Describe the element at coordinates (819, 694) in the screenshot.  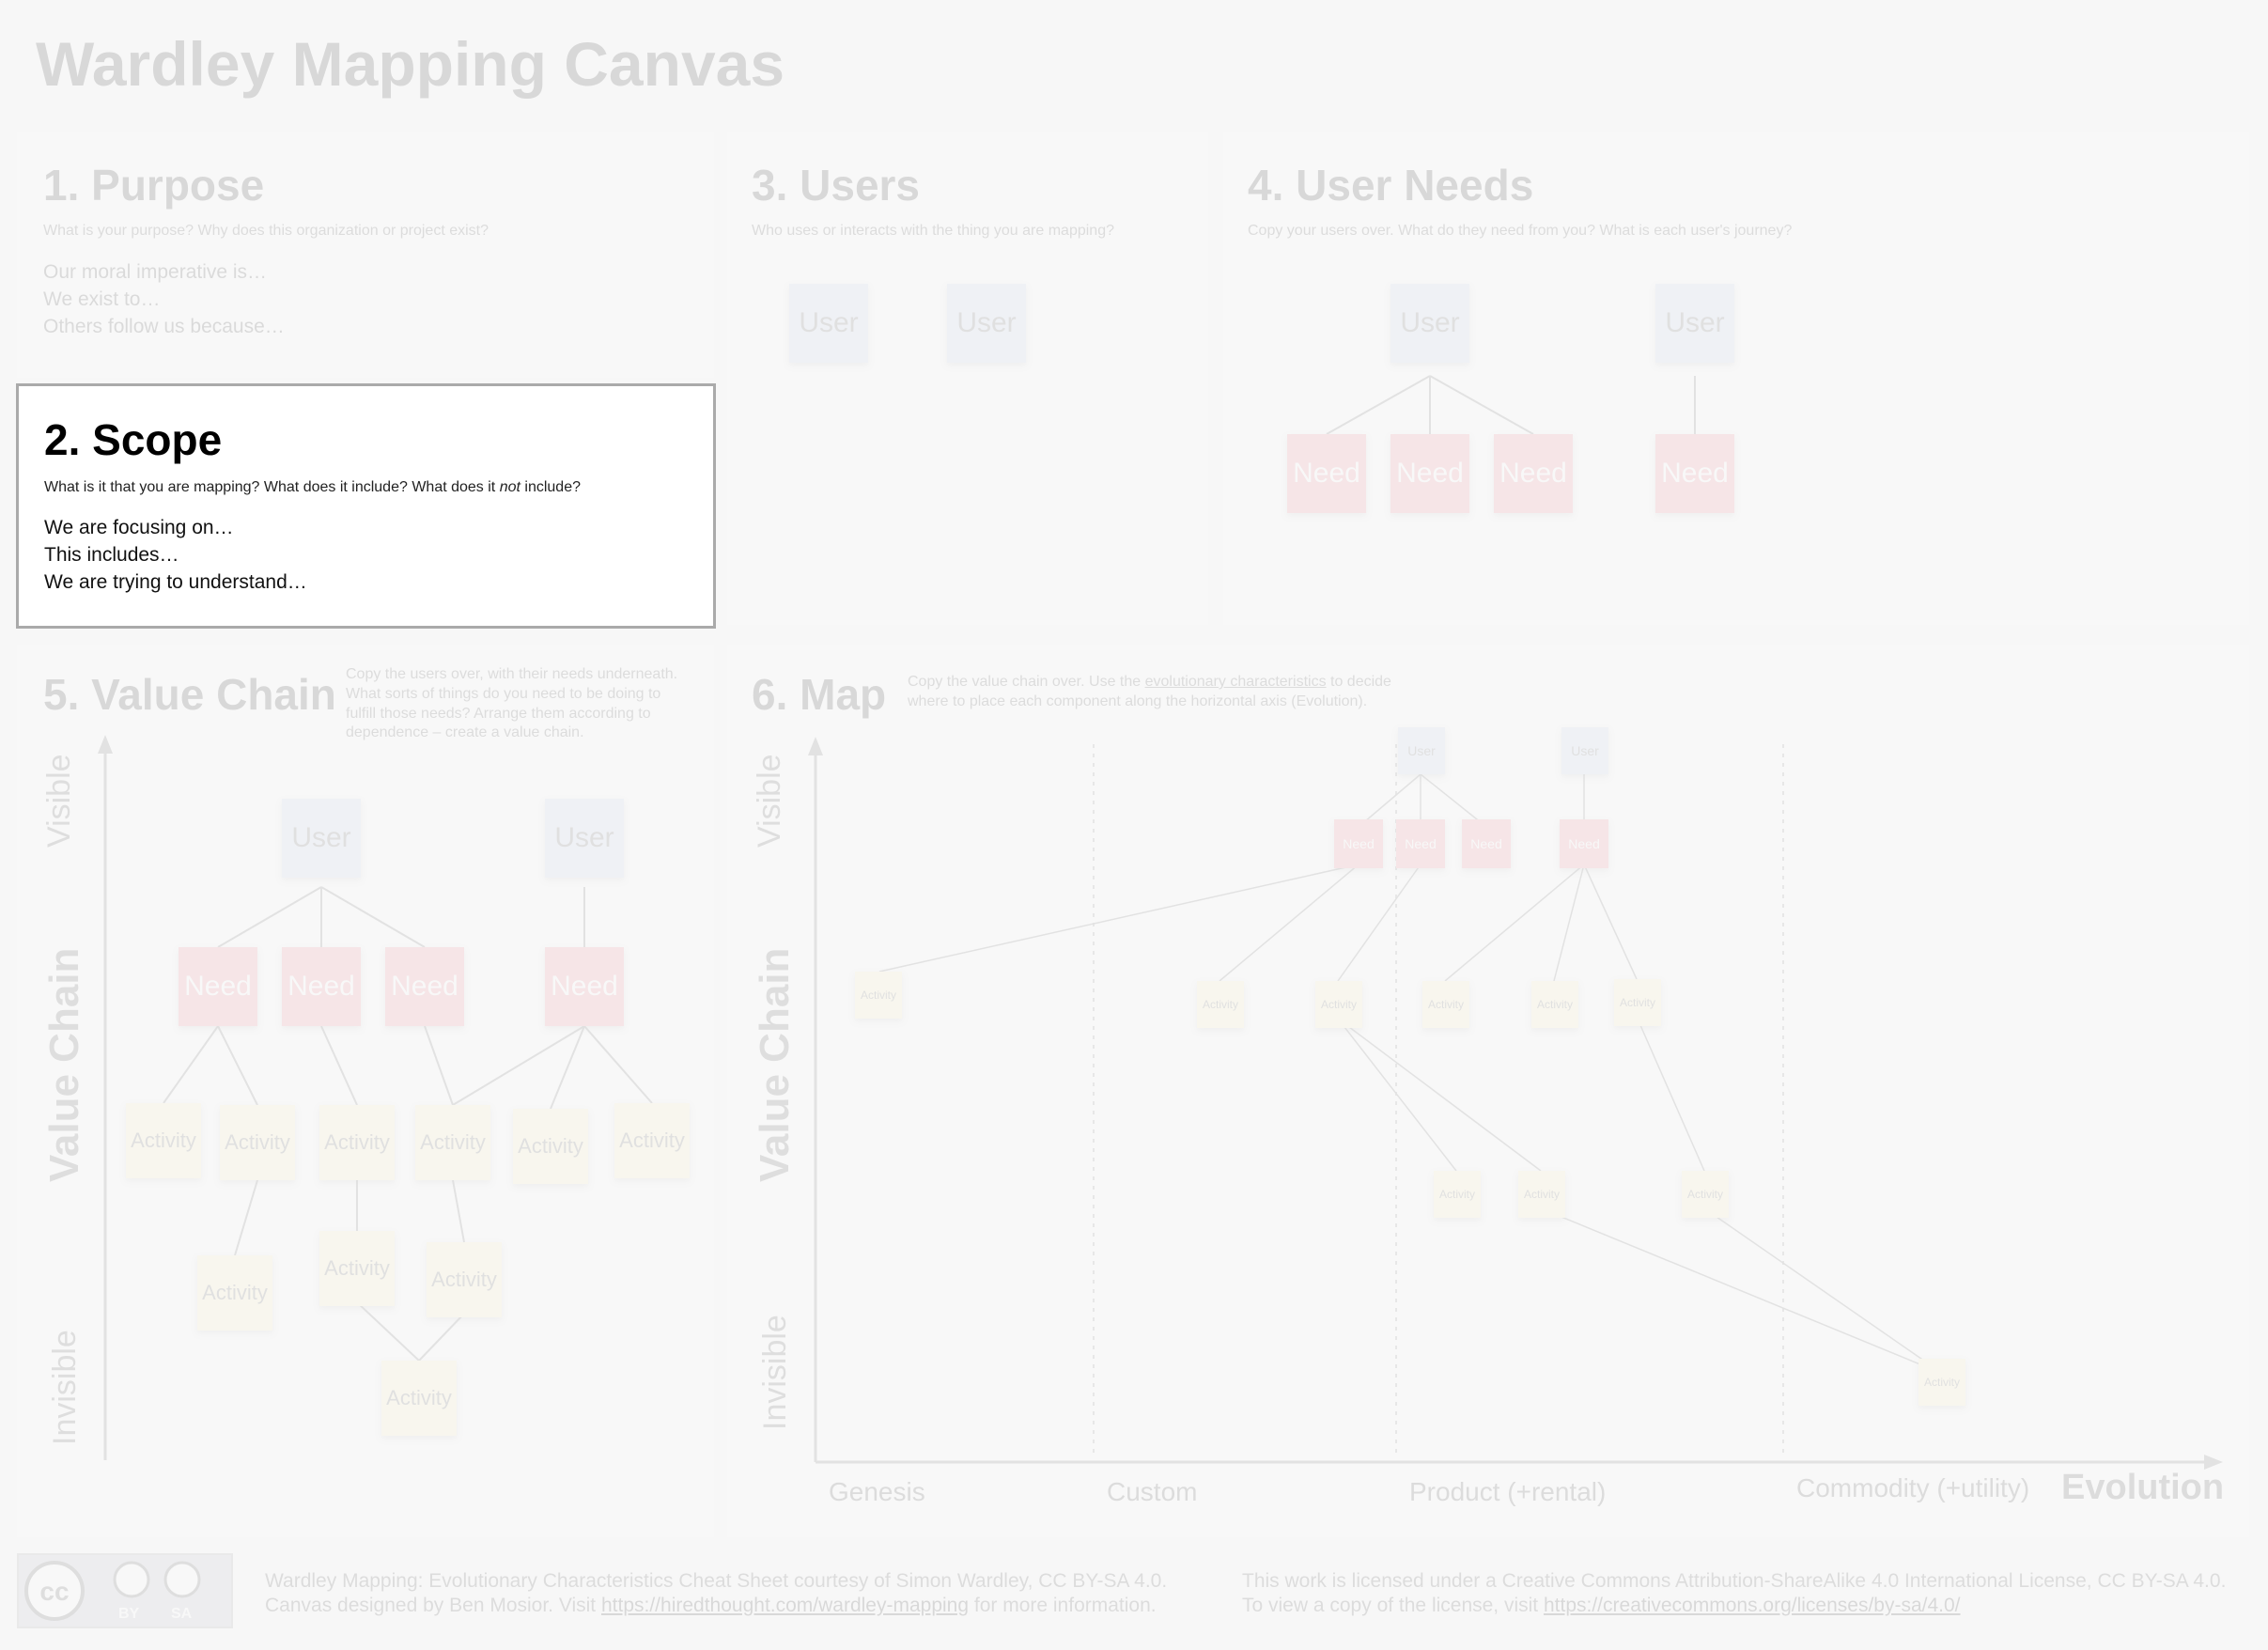
I see `map-heading: 6. Map` at that location.